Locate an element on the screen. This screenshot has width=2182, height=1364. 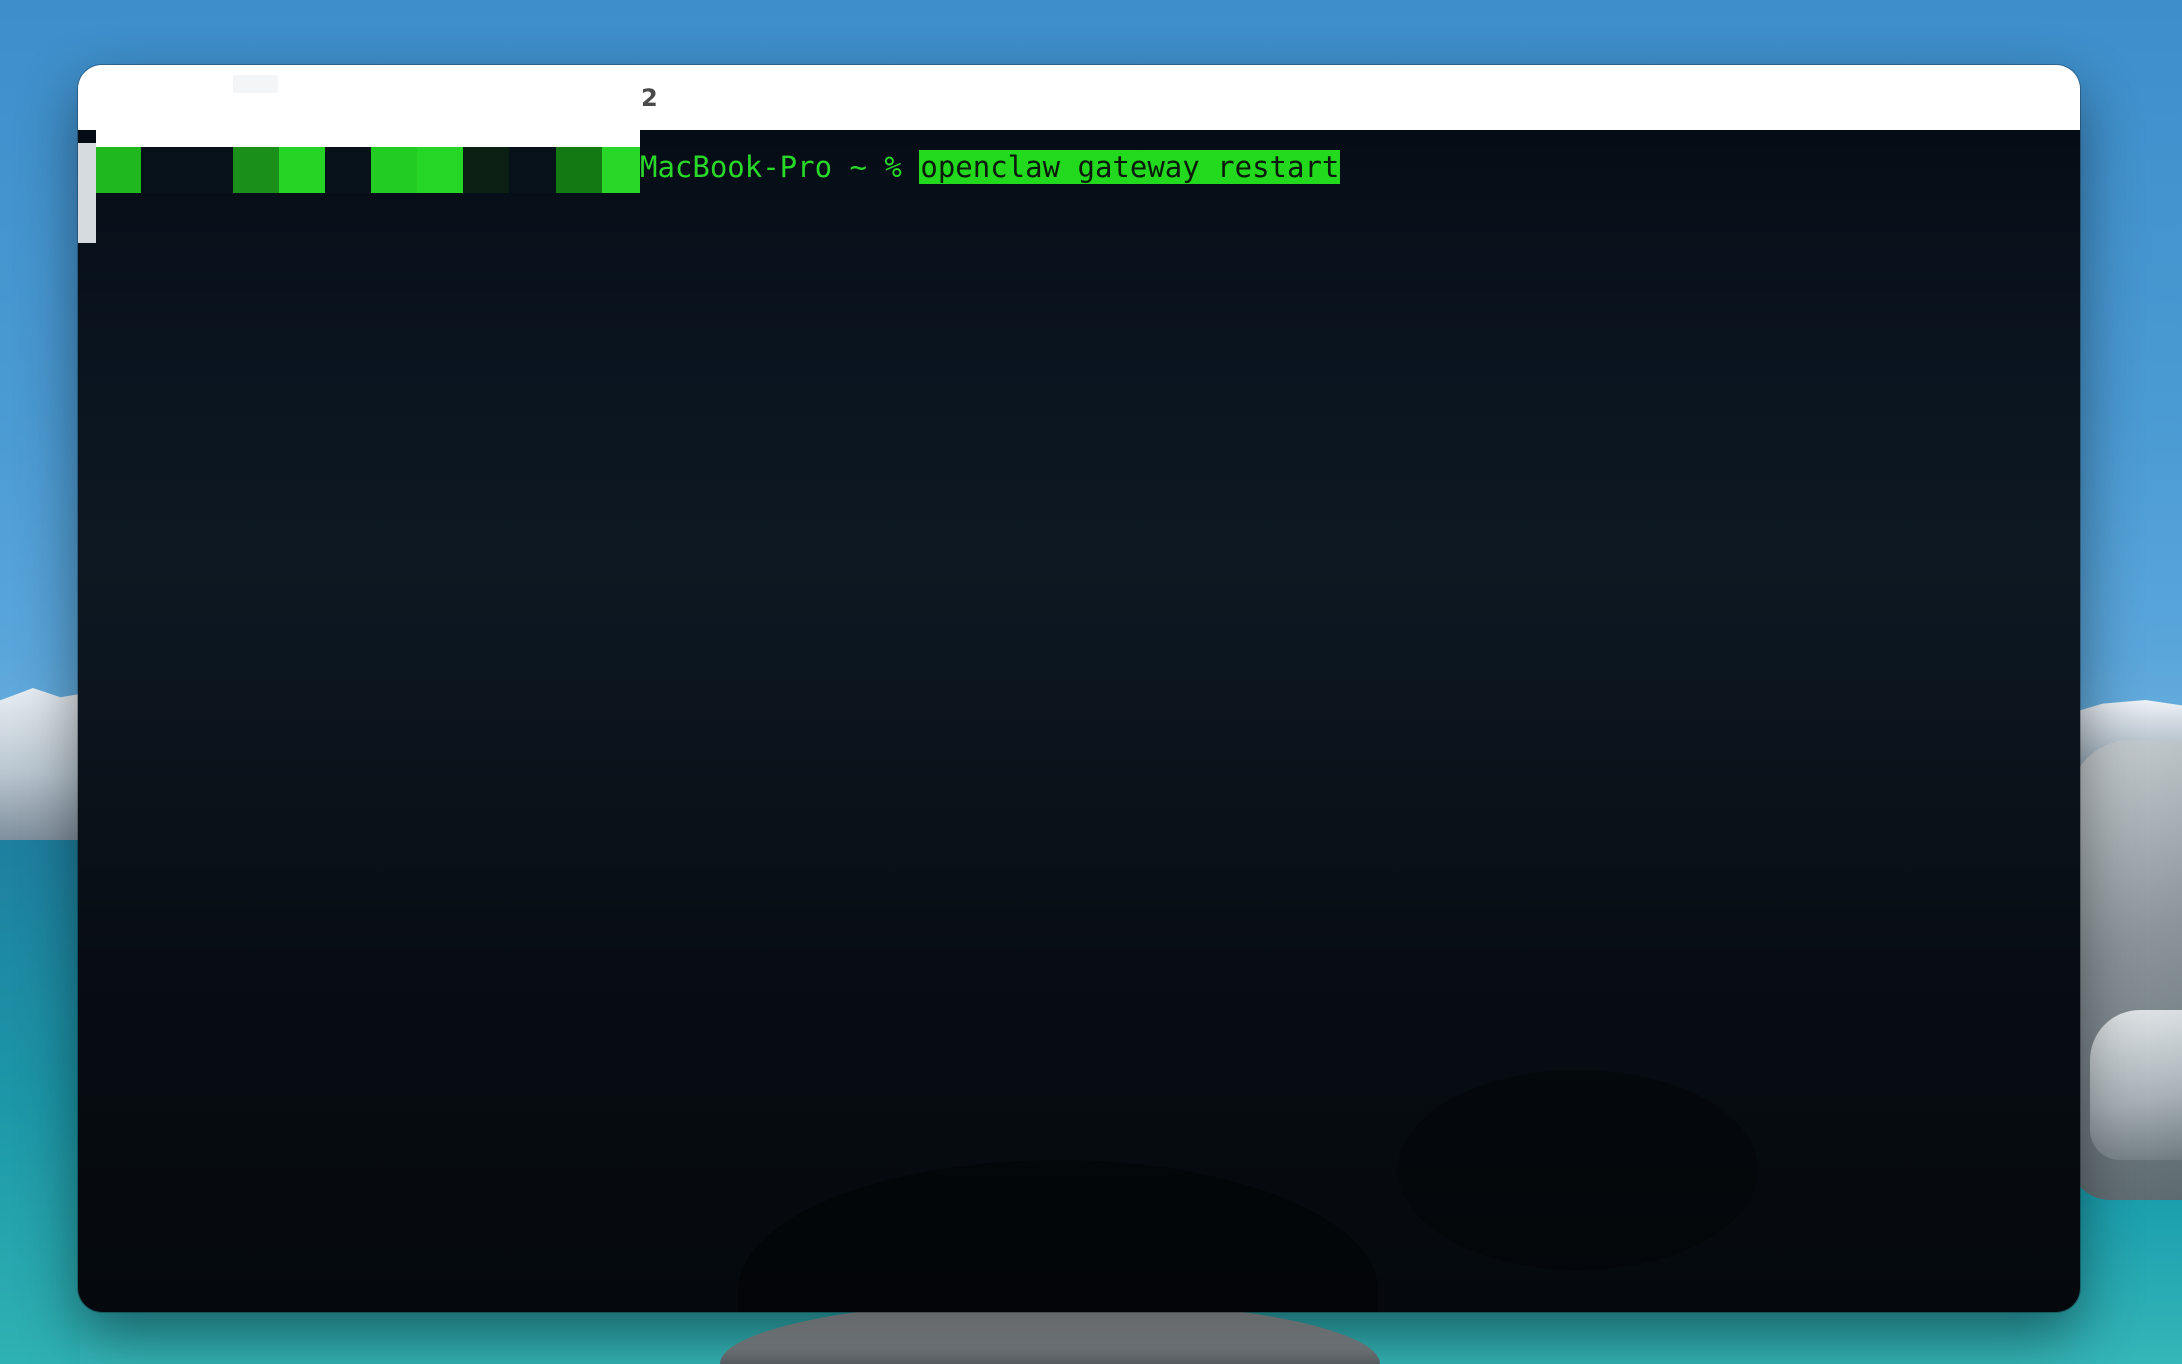
terminal-prompt-line: MacBook-Pro ~ % openclaw gateway restart is located at coordinates (990, 167).